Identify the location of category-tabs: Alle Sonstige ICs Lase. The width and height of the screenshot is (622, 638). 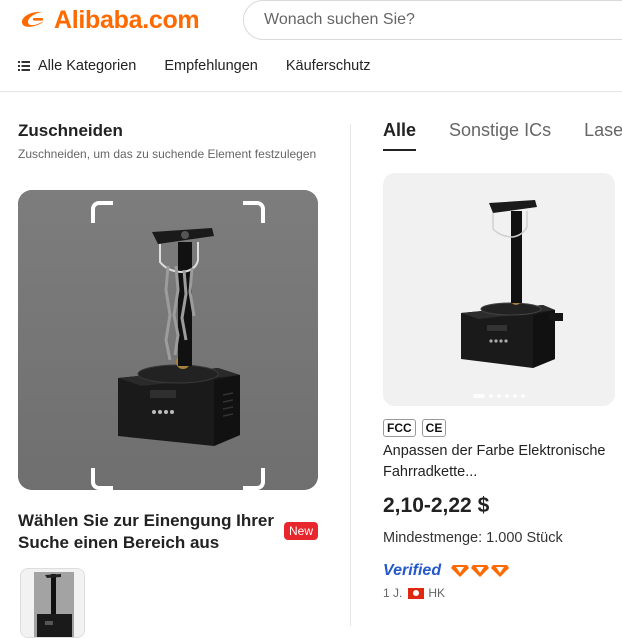
(502, 135).